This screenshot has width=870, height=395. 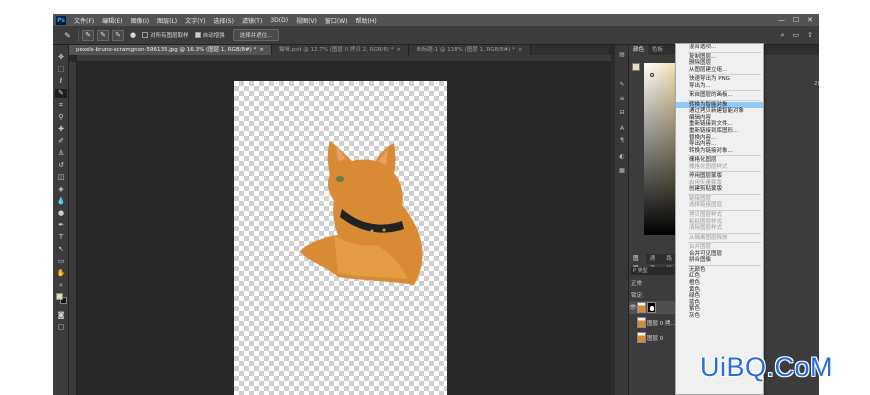 What do you see at coordinates (654, 337) in the screenshot?
I see `layer-row: 图层 0` at bounding box center [654, 337].